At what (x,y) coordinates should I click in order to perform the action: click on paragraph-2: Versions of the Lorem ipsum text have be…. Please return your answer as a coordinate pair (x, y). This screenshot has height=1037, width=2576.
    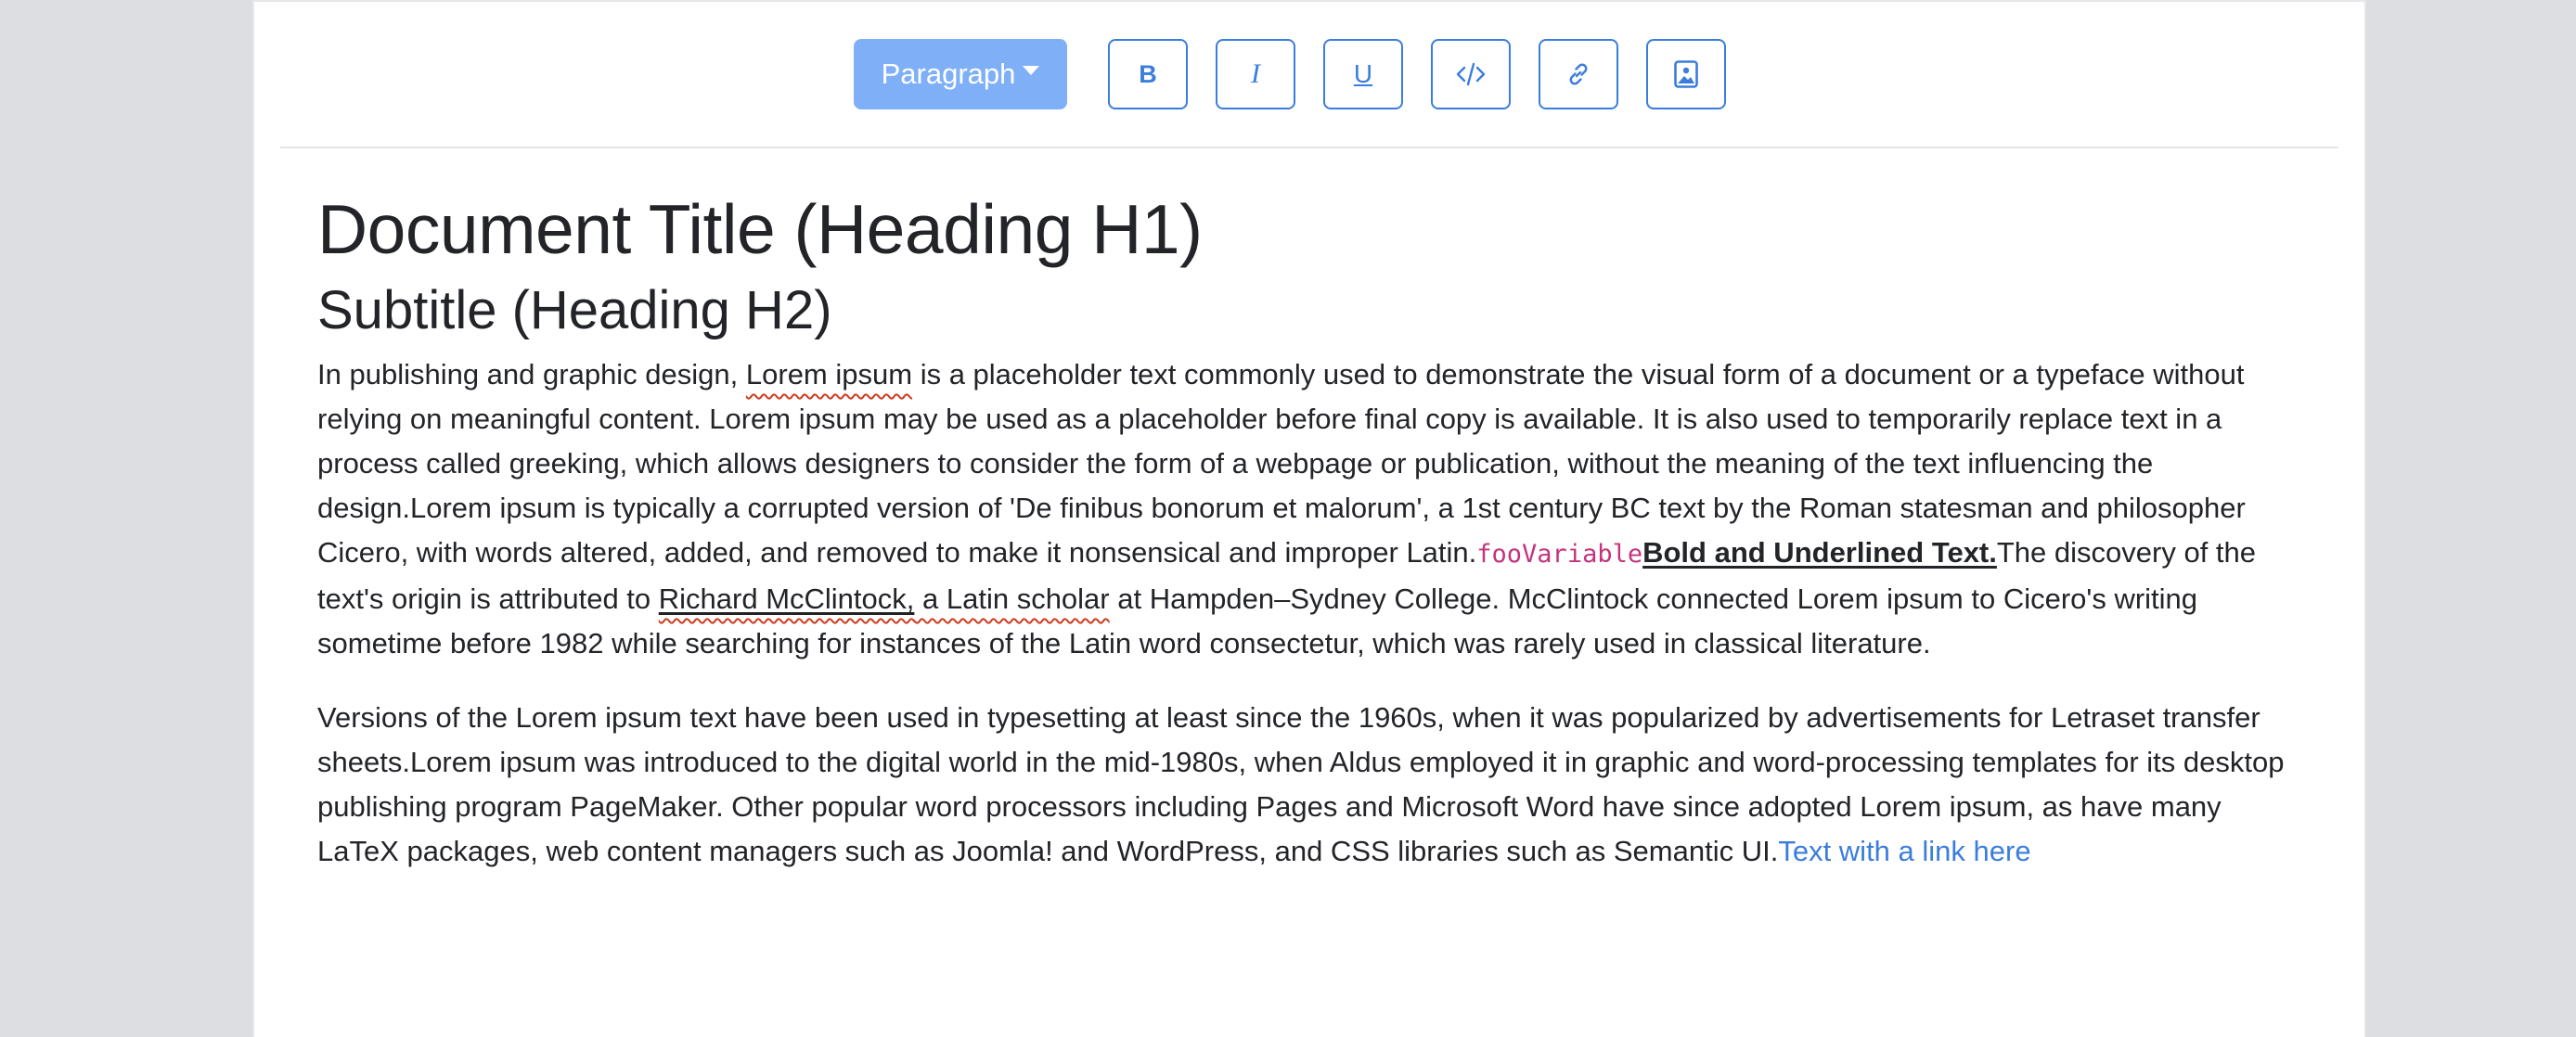
    Looking at the image, I should click on (1305, 785).